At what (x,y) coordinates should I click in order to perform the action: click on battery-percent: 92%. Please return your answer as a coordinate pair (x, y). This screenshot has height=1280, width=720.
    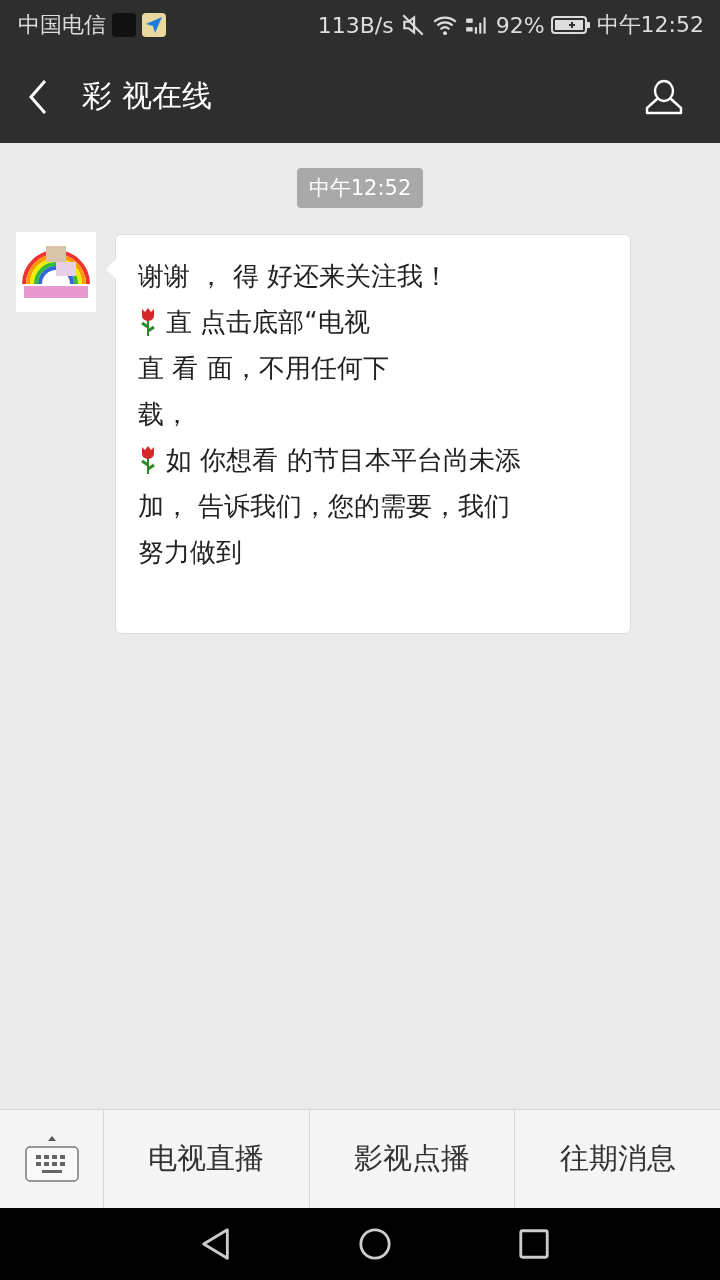
    Looking at the image, I should click on (520, 25).